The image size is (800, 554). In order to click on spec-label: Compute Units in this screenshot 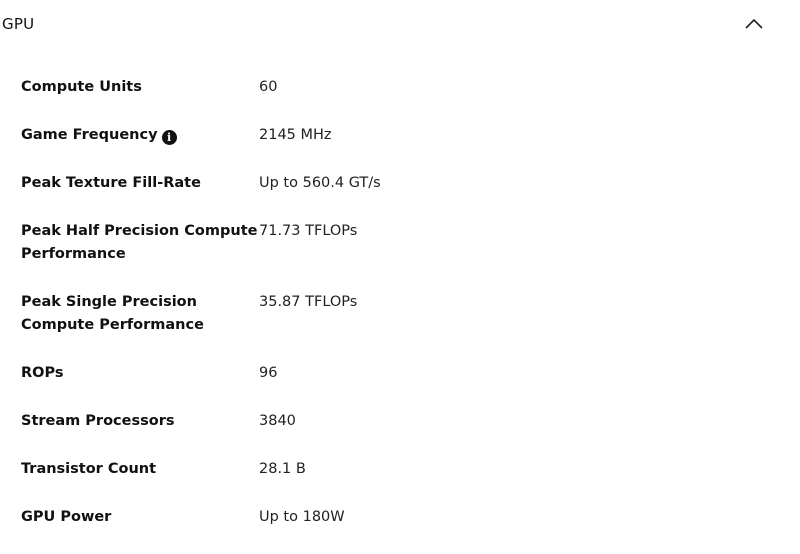, I will do `click(81, 87)`.